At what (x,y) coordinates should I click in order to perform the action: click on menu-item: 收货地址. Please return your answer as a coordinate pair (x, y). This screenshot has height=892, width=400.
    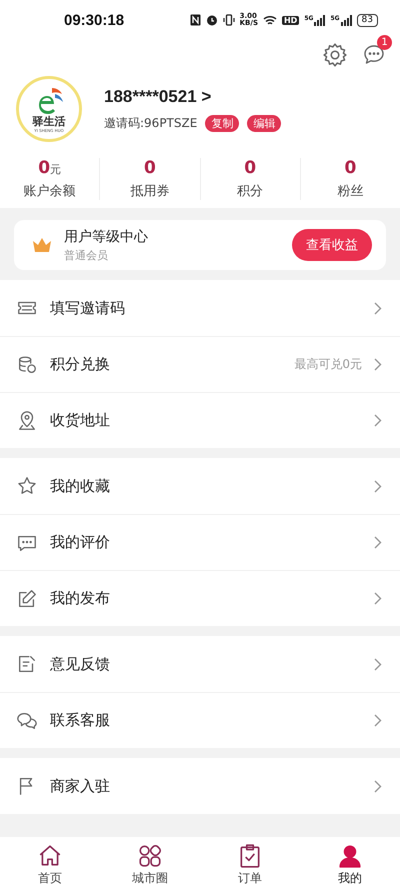
    Looking at the image, I should click on (200, 420).